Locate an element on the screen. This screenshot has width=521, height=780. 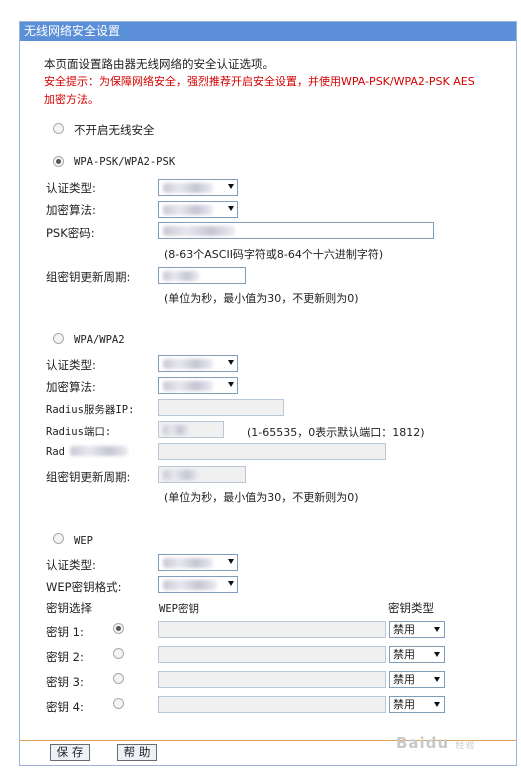
wep-key-4-type-select: 禁用 is located at coordinates (417, 704).